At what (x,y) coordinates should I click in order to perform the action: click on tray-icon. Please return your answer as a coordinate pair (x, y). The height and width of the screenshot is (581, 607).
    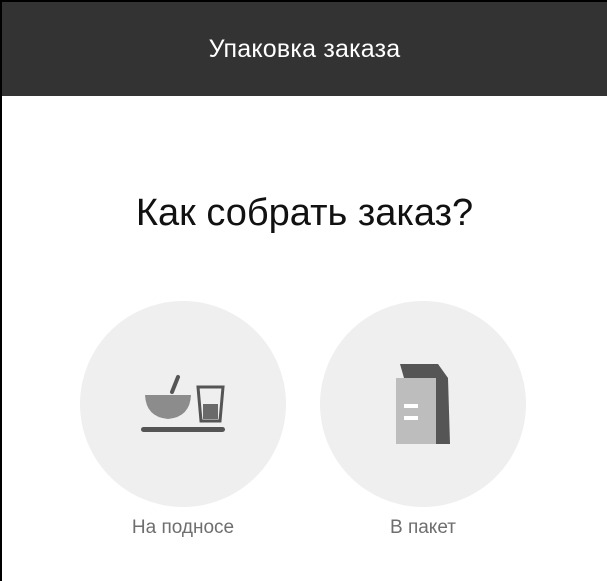
    Looking at the image, I should click on (183, 403).